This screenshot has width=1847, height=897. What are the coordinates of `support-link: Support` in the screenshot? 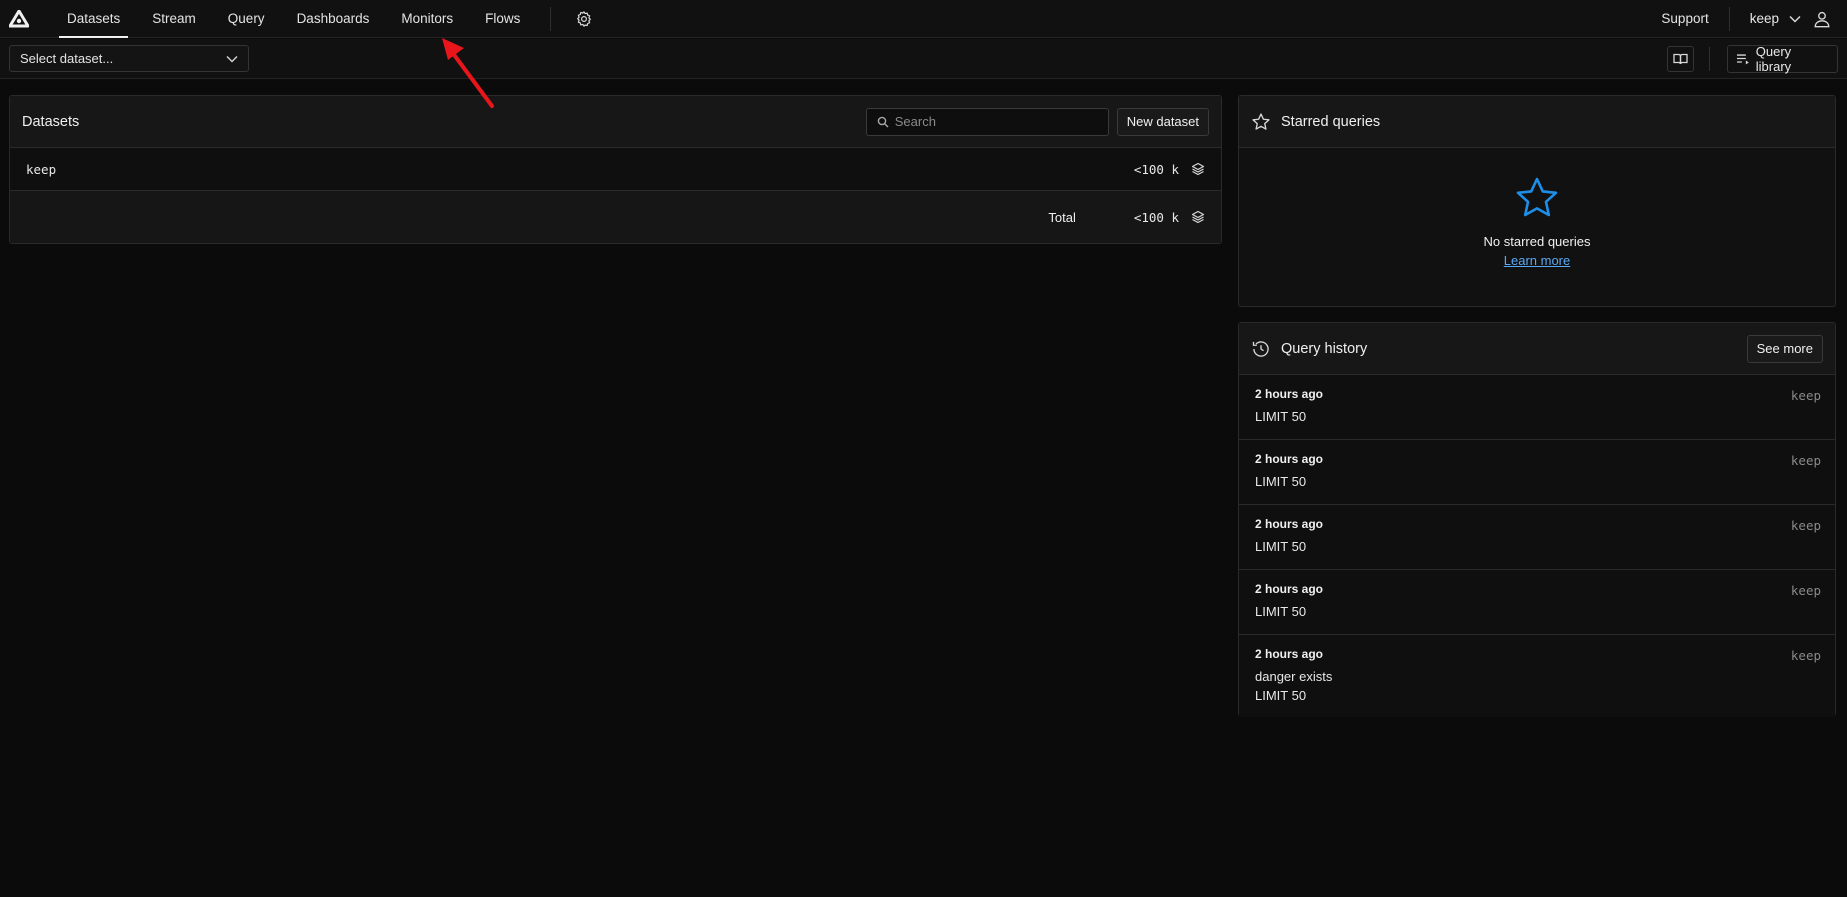 It's located at (1684, 18).